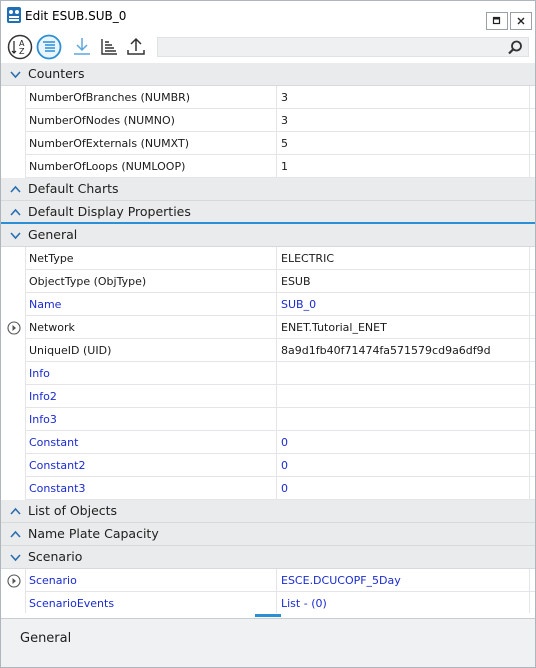 The image size is (536, 668). I want to click on search-icon, so click(515, 48).